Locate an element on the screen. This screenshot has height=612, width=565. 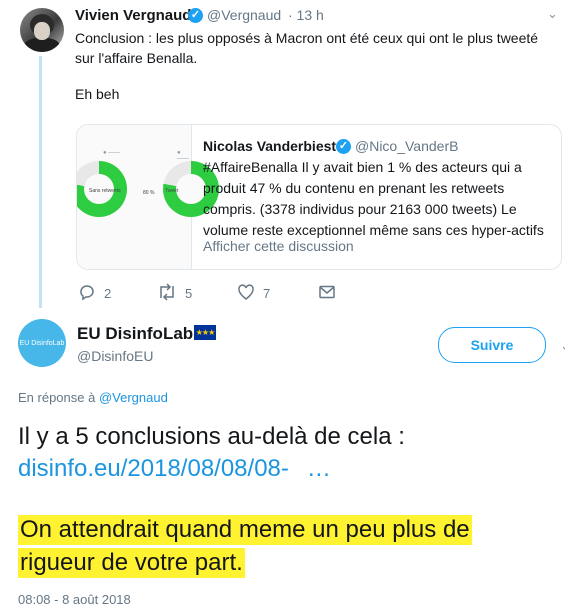
highlighted-text: On attendrait quand meme un peu plus de is located at coordinates (245, 530).